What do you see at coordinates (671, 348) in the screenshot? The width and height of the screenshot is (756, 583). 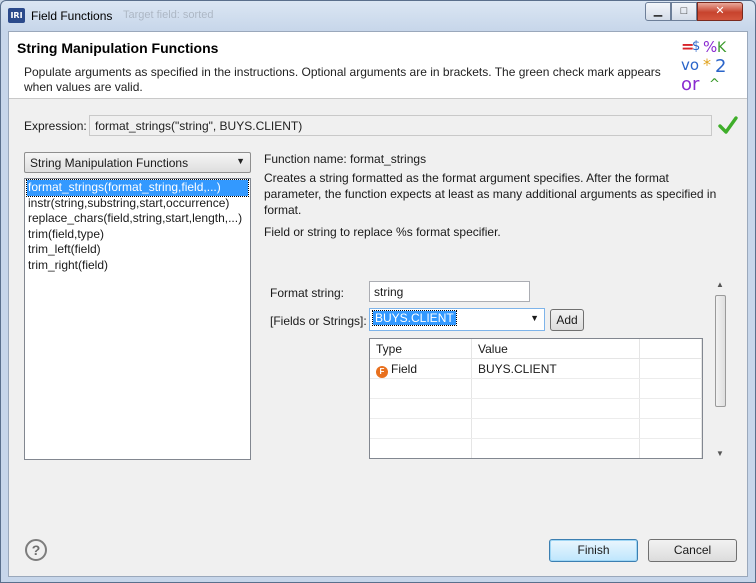 I see `column-header-extra` at bounding box center [671, 348].